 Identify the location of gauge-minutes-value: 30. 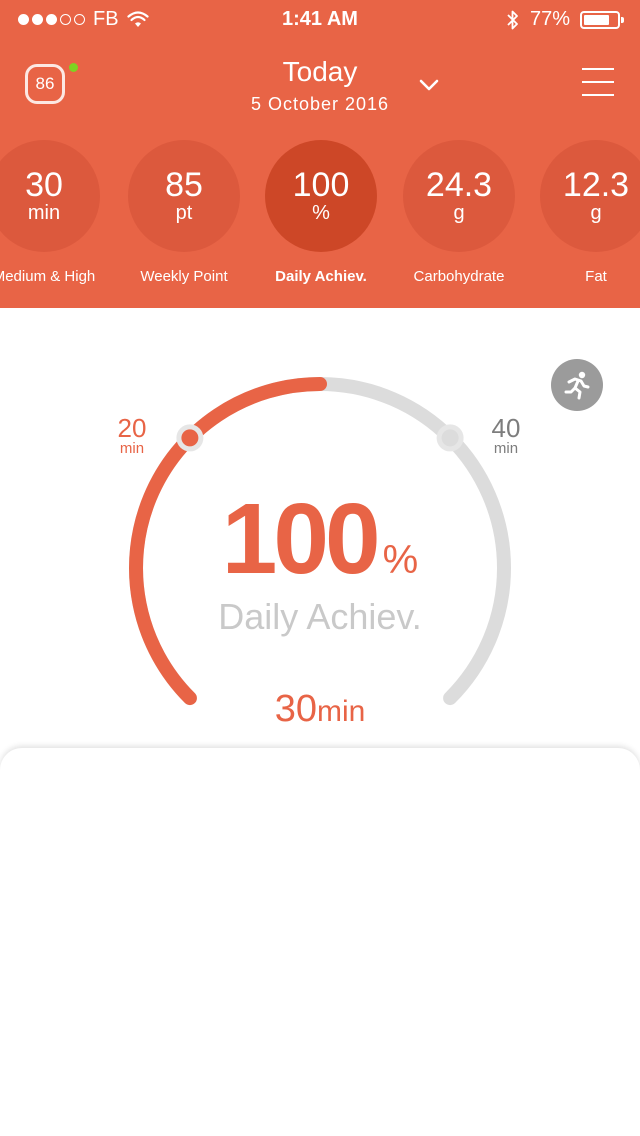
(295, 709).